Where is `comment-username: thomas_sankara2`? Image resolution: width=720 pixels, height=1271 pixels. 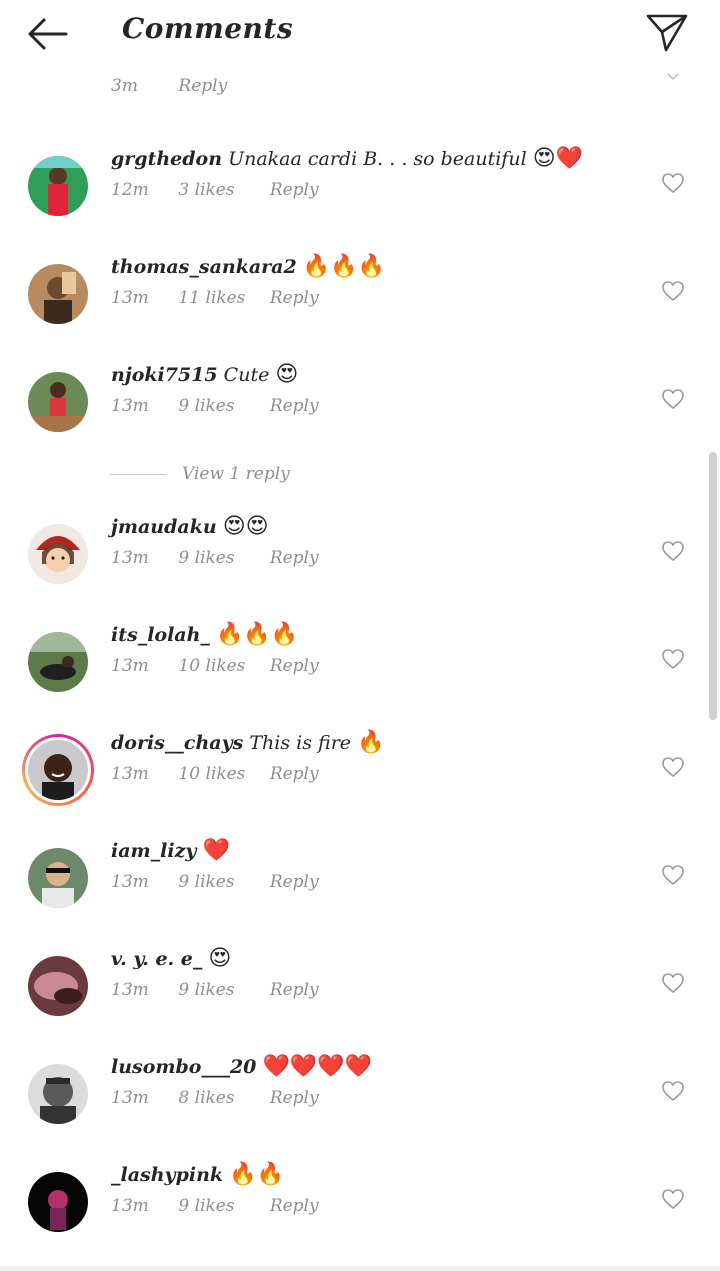 comment-username: thomas_sankara2 is located at coordinates (204, 267).